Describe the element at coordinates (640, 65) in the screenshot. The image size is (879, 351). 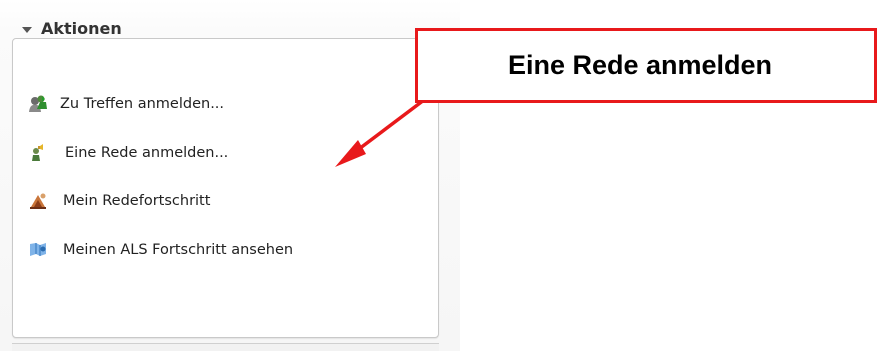
I see `annotation-callout-text: Eine Rede anmelden` at that location.